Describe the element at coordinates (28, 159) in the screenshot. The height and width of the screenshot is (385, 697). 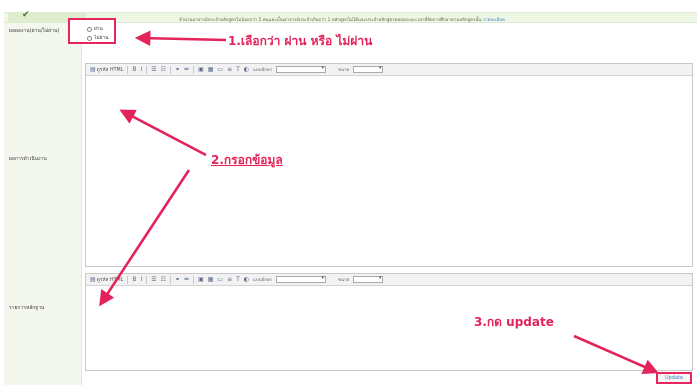
I see `performance-label: ผลการดำเนินงาน` at that location.